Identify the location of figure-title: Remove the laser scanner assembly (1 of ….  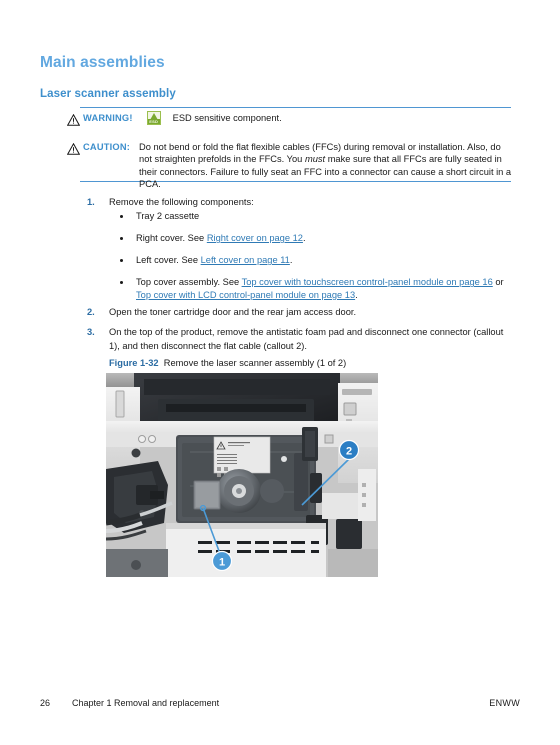
(255, 363).